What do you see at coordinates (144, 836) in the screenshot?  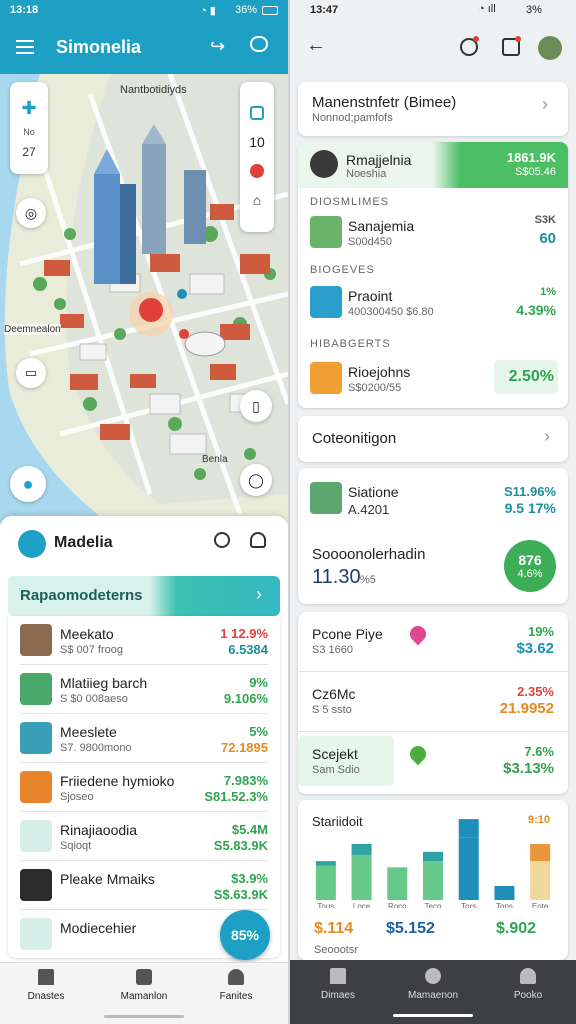 I see `list-item: Rinajiaoodia Sqioqt $5.4M S5.83.9K` at bounding box center [144, 836].